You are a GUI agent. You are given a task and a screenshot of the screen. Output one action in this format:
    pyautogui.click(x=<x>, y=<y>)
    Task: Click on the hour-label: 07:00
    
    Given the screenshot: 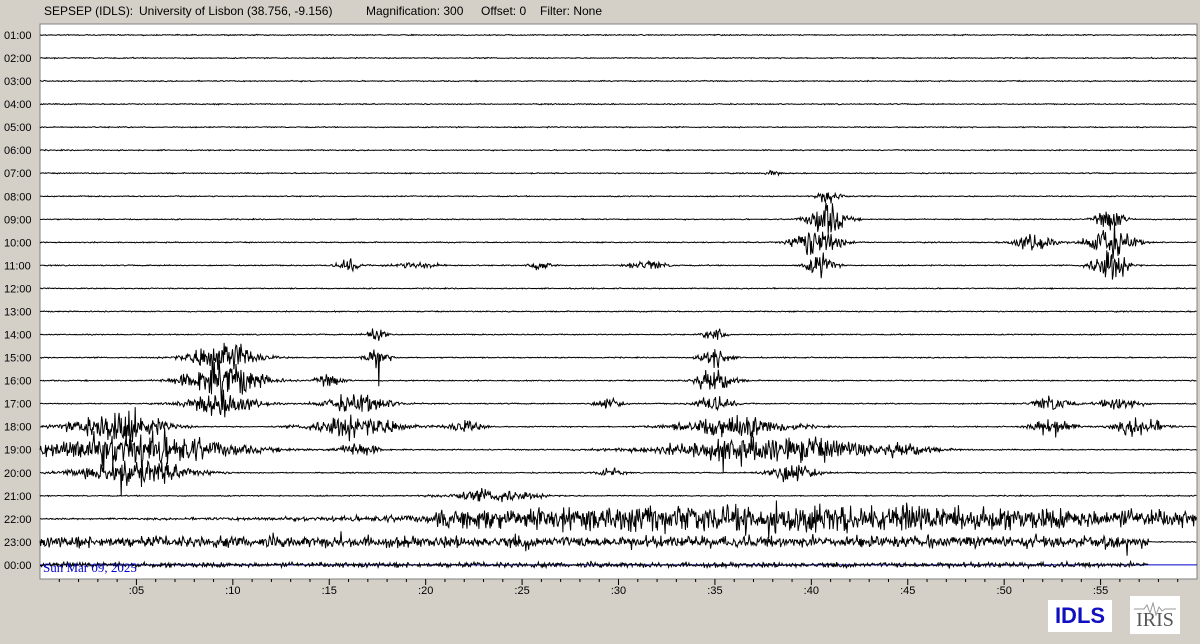 What is the action you would take?
    pyautogui.click(x=18, y=174)
    